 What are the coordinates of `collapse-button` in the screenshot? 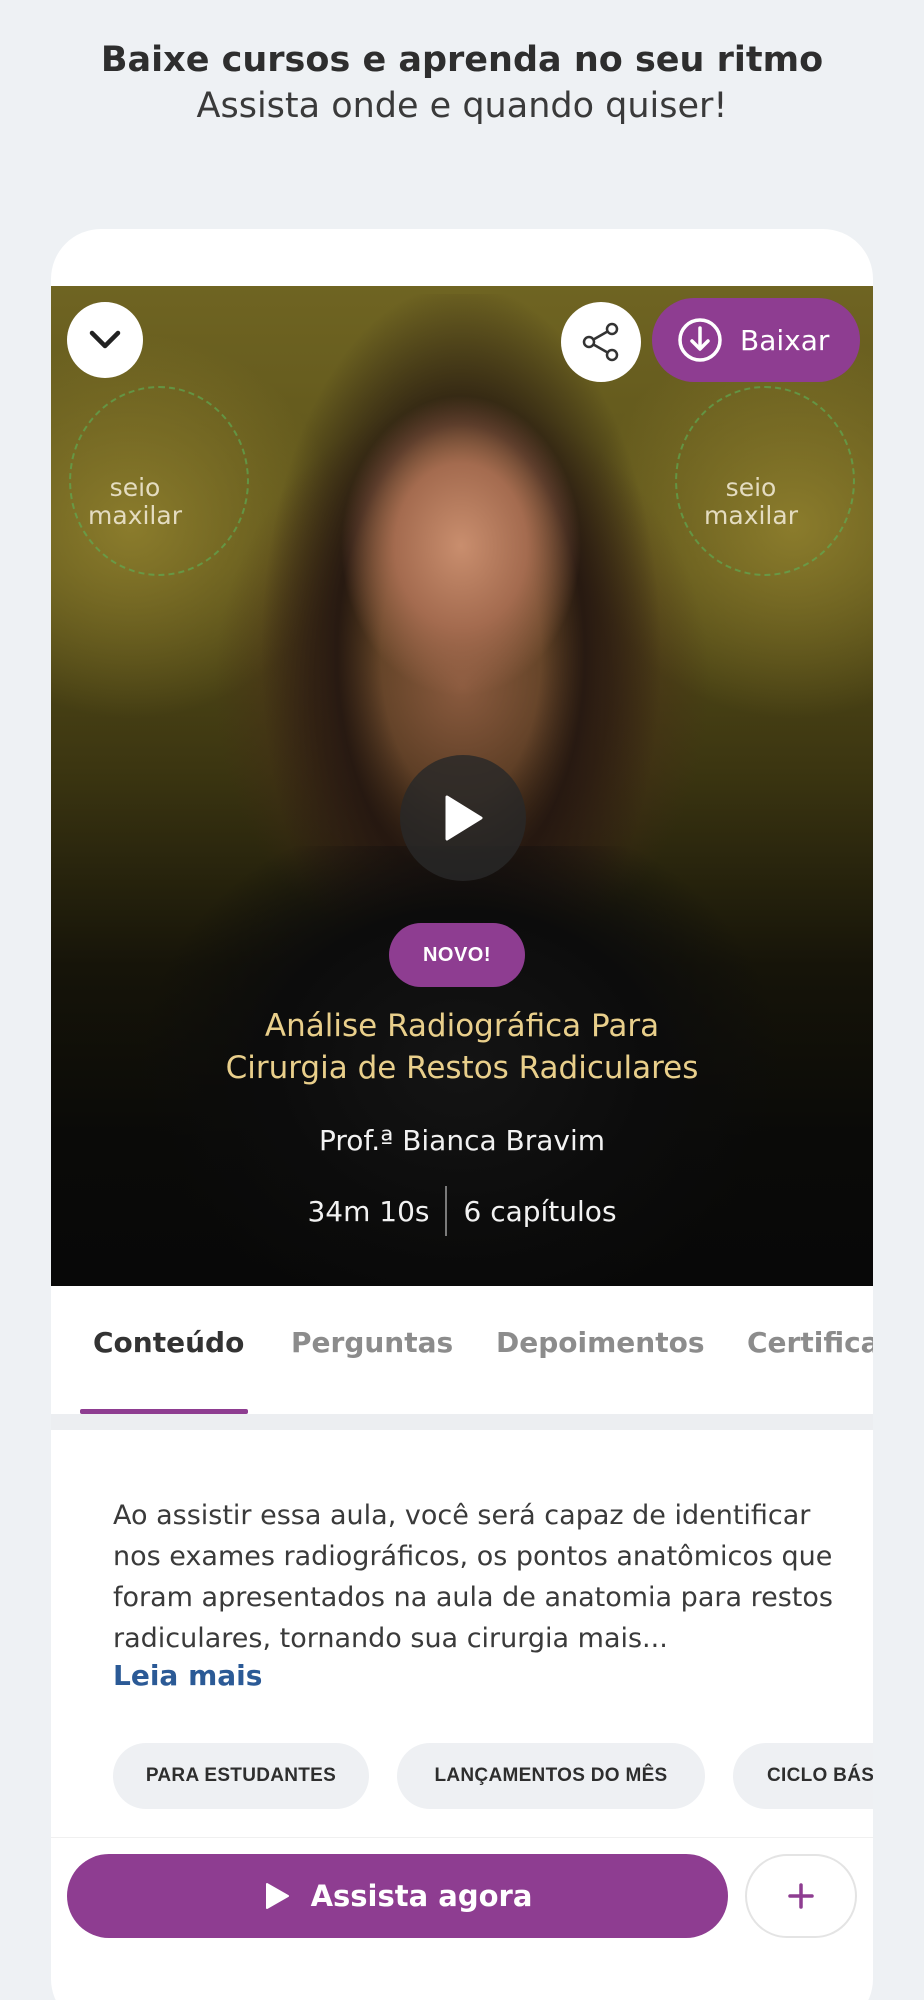 It's located at (105, 340).